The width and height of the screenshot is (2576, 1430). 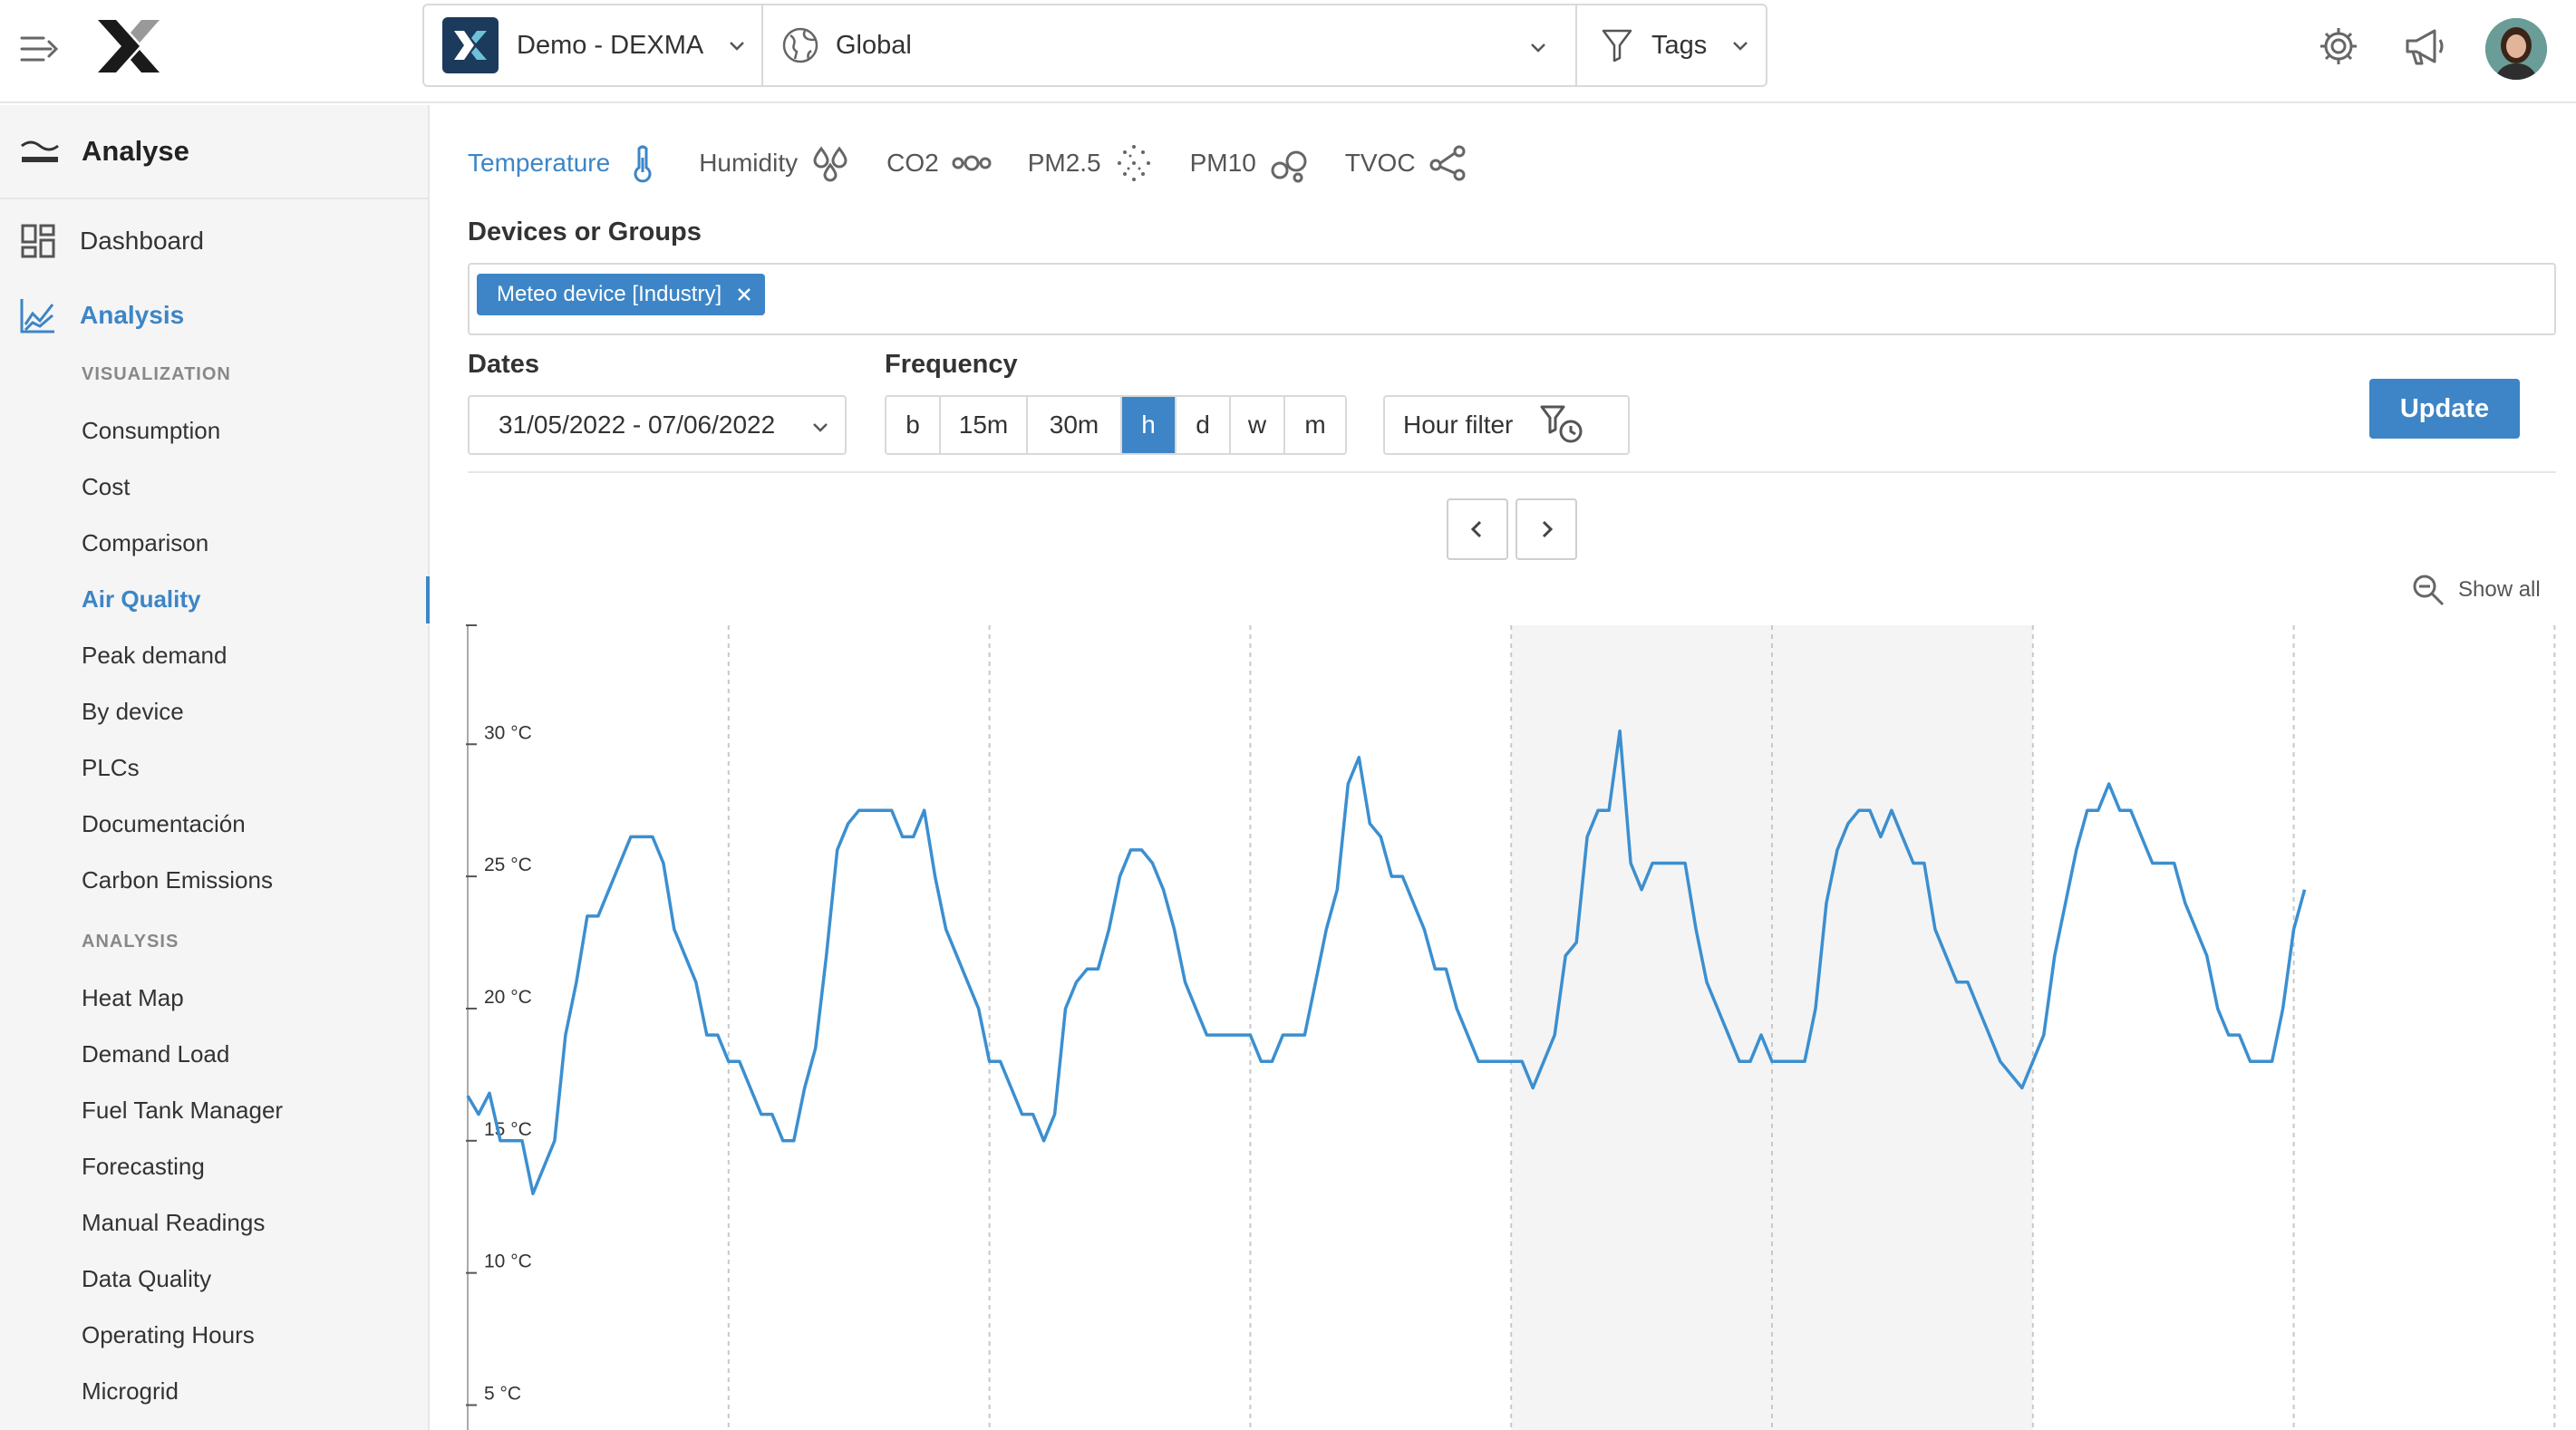 I want to click on nav-by-device: By device, so click(x=133, y=712).